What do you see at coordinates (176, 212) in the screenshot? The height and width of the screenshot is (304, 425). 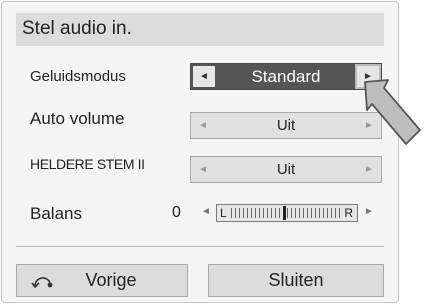 I see `balance-value: 0` at bounding box center [176, 212].